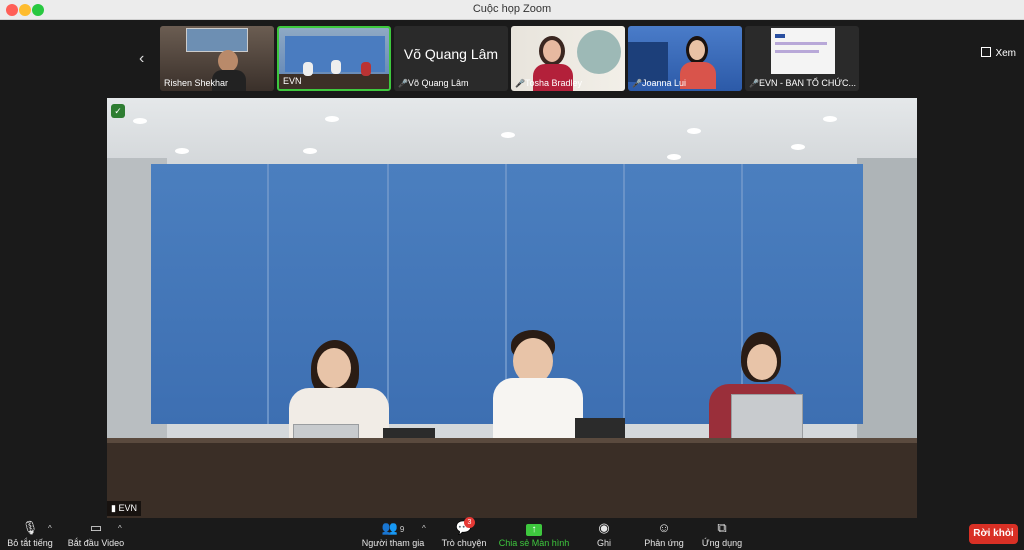 The height and width of the screenshot is (550, 1024). I want to click on participant-tile-rishen: Rishen Shekhar, so click(217, 58).